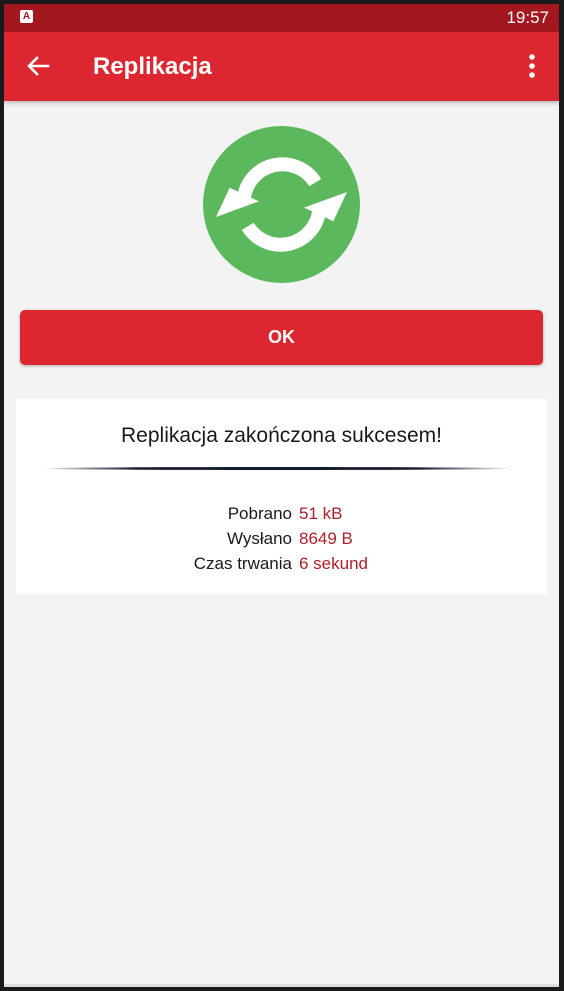 The height and width of the screenshot is (991, 564). I want to click on arrow-left-icon, so click(38, 66).